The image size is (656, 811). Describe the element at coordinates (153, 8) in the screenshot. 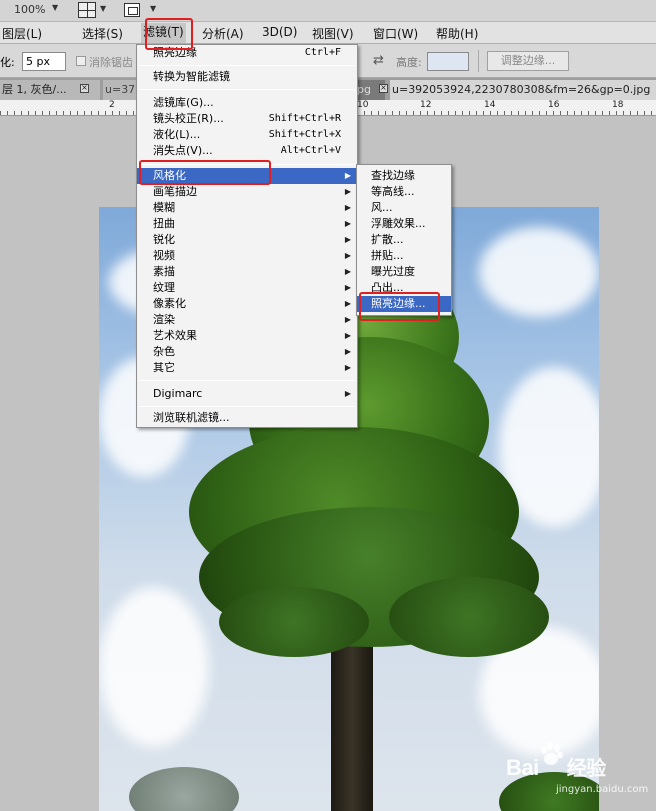

I see `screen-mode-dropdown-icon: ▼` at that location.